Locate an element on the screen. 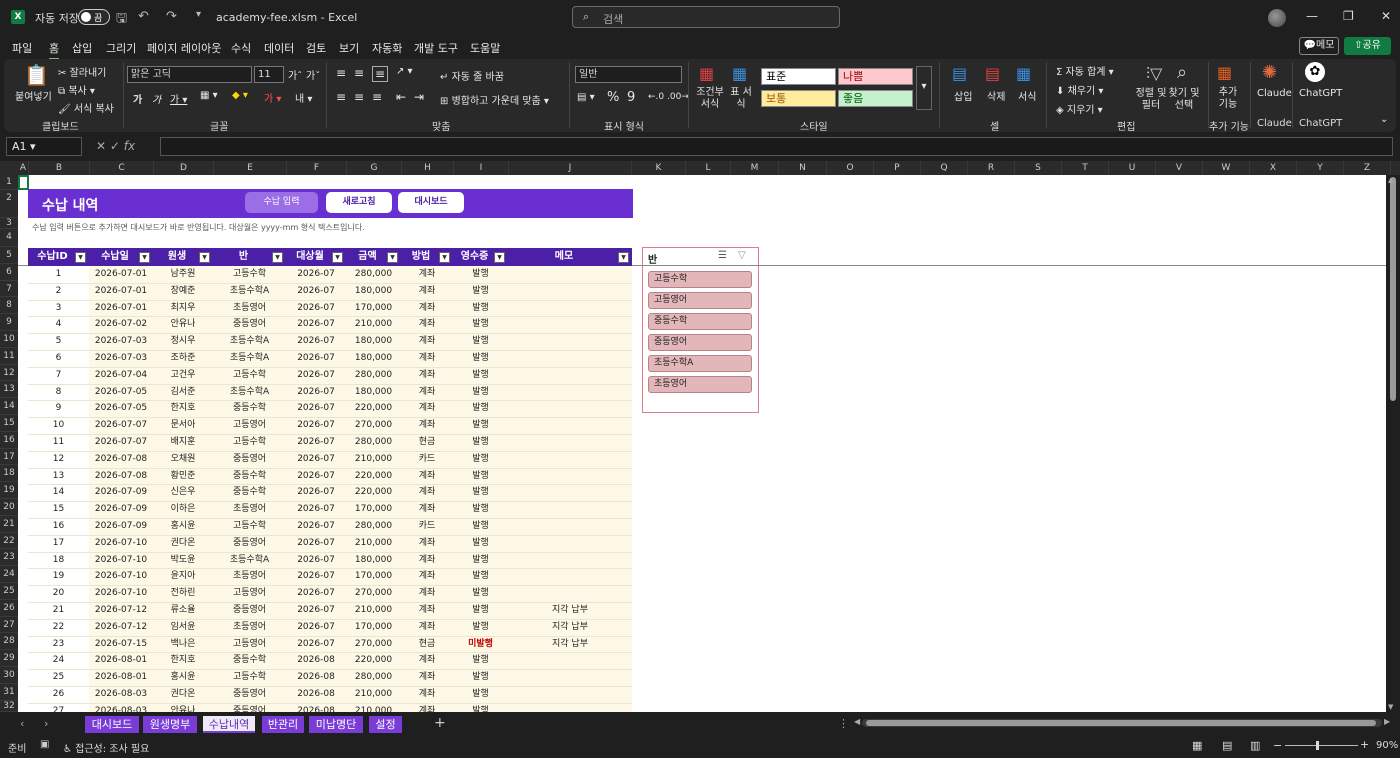  scroll-up-icon: ▲ is located at coordinates (1390, 180).